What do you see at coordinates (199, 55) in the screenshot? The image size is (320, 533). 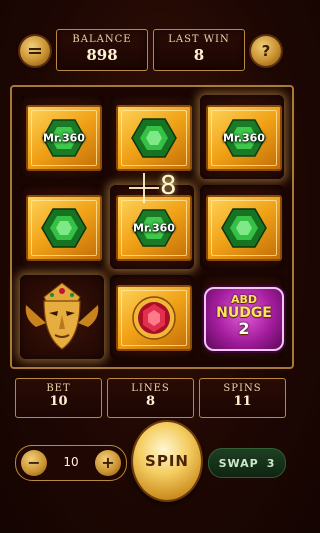 I see `last-win-value: 8` at bounding box center [199, 55].